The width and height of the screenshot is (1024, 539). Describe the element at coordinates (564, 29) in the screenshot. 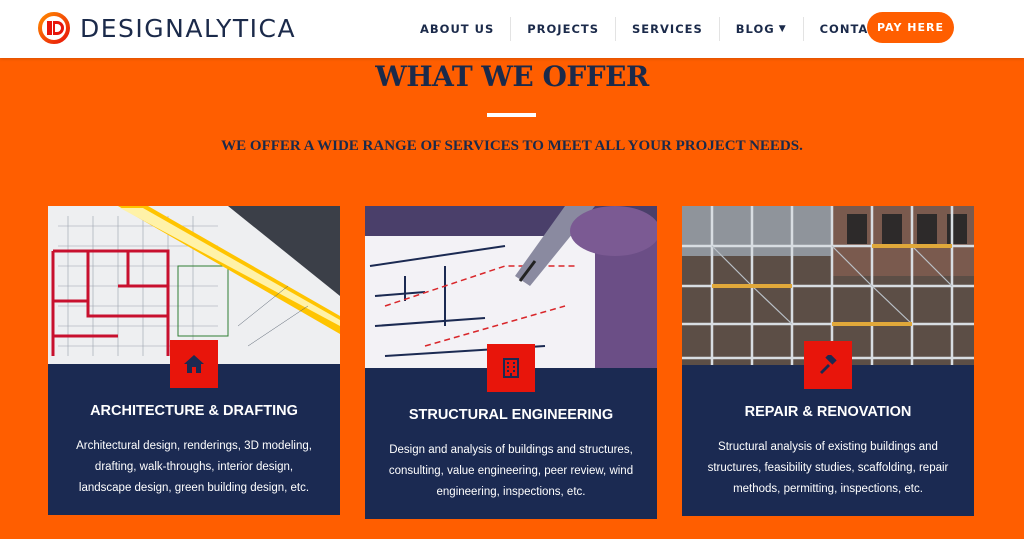

I see `nav-projects: PROJECTS` at that location.